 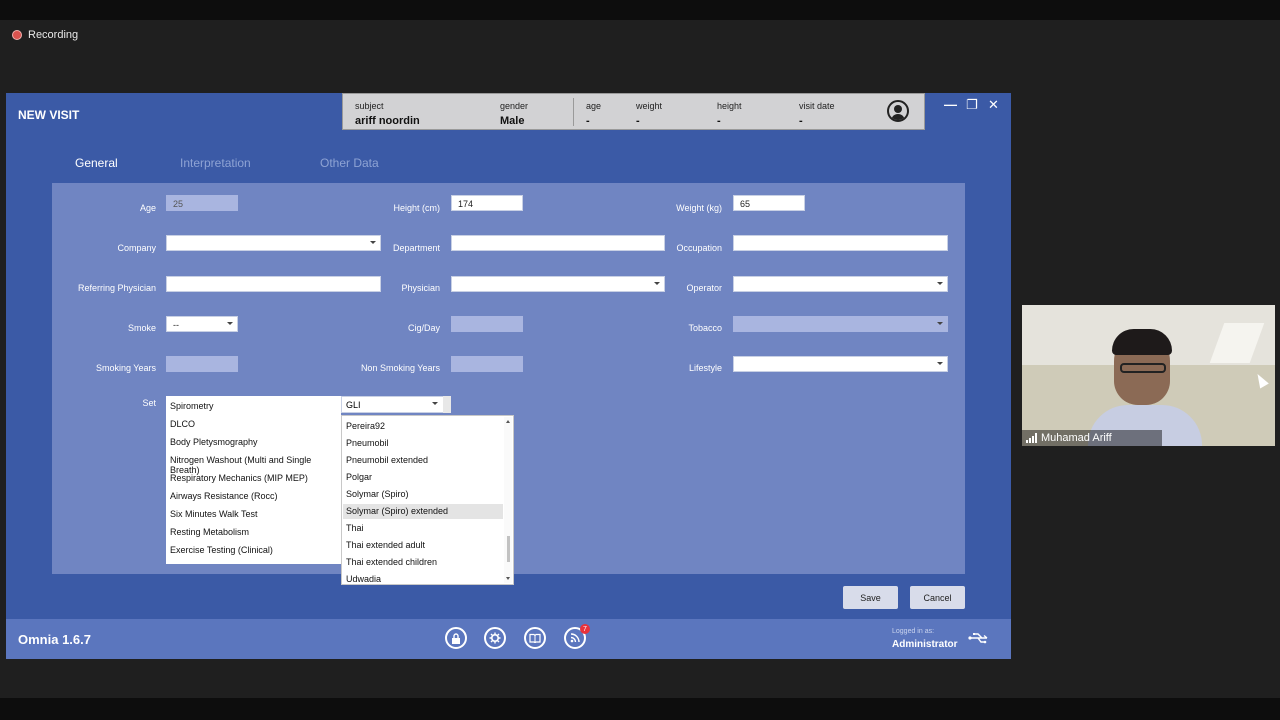 I want to click on signal-strength-icon, so click(x=1031, y=438).